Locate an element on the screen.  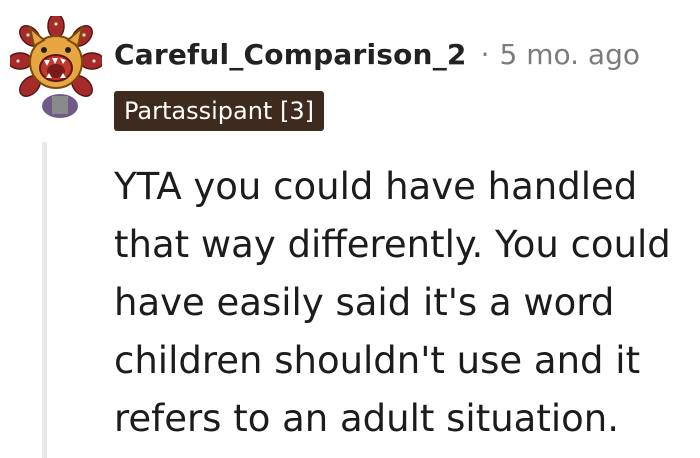
timestamp: 5 mo. ago is located at coordinates (569, 54).